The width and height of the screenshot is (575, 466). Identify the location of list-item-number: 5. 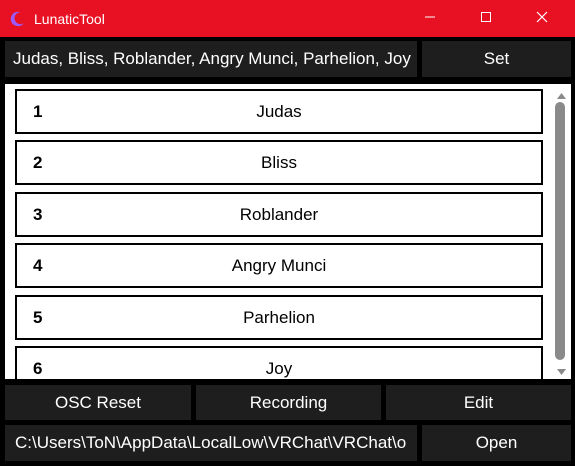
(38, 317).